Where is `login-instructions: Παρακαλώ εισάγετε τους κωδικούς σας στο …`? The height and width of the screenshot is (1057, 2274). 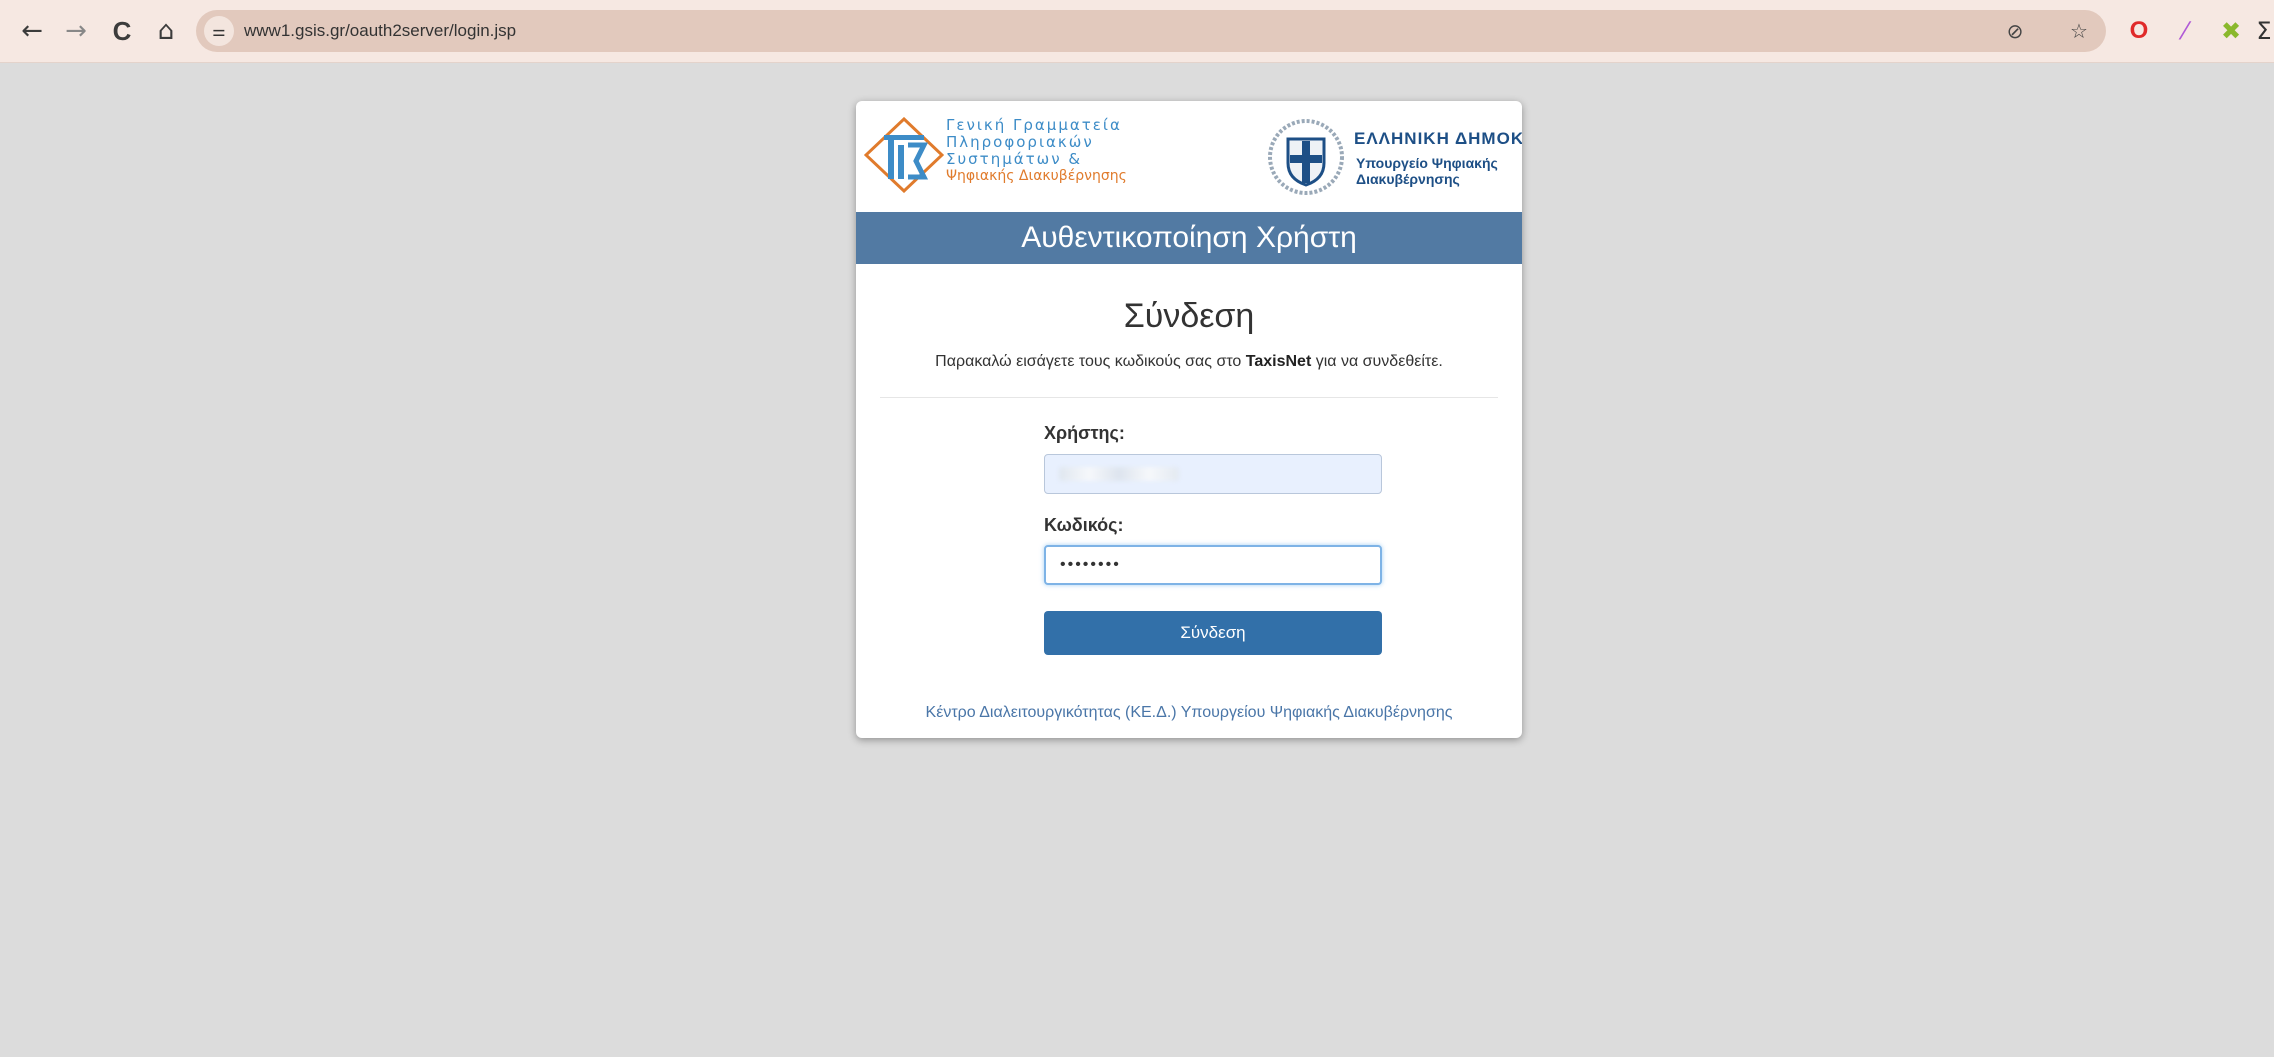
login-instructions: Παρακαλώ εισάγετε τους κωδικούς σας στο … is located at coordinates (1189, 362).